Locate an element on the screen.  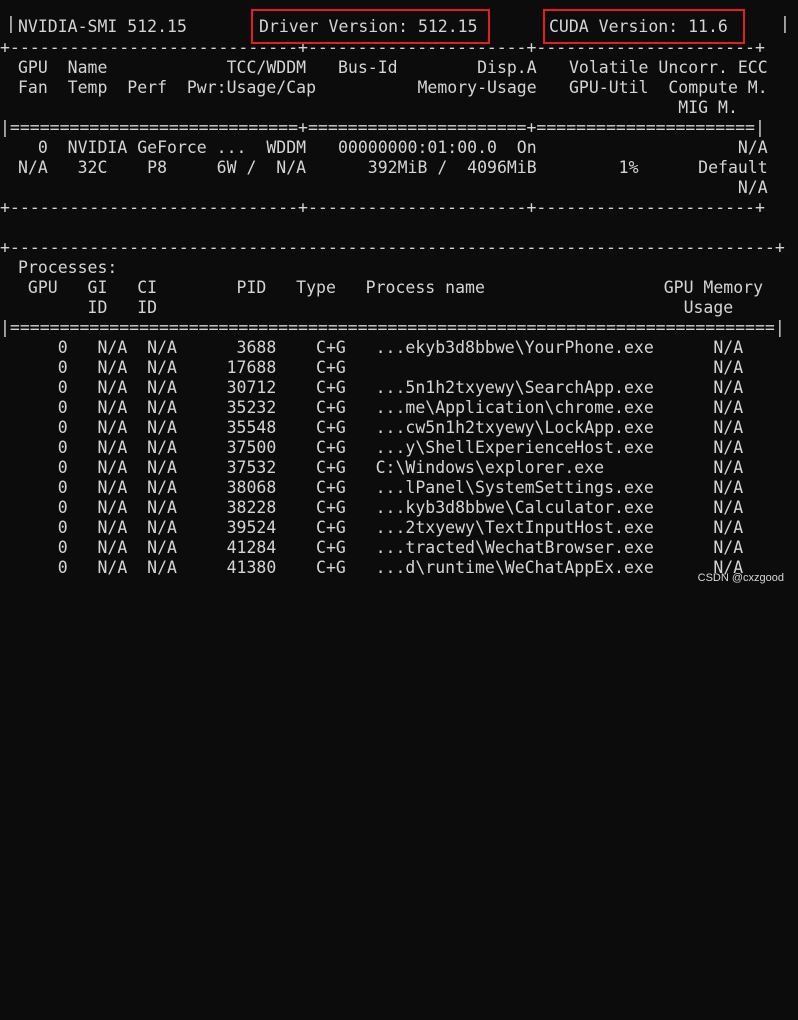
processes-title: Processes: is located at coordinates (68, 267).